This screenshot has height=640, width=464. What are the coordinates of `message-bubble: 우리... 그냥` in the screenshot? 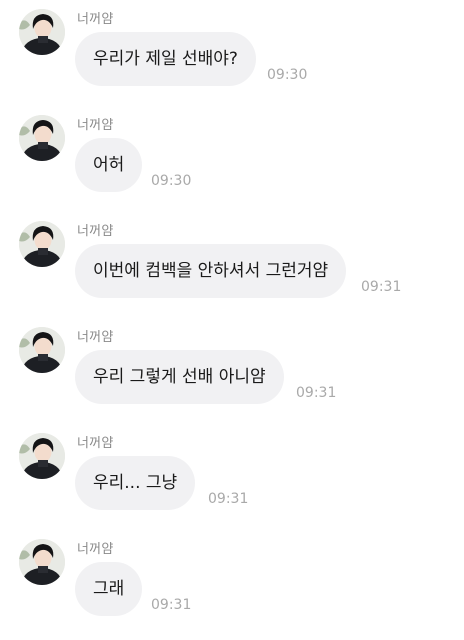 It's located at (135, 483).